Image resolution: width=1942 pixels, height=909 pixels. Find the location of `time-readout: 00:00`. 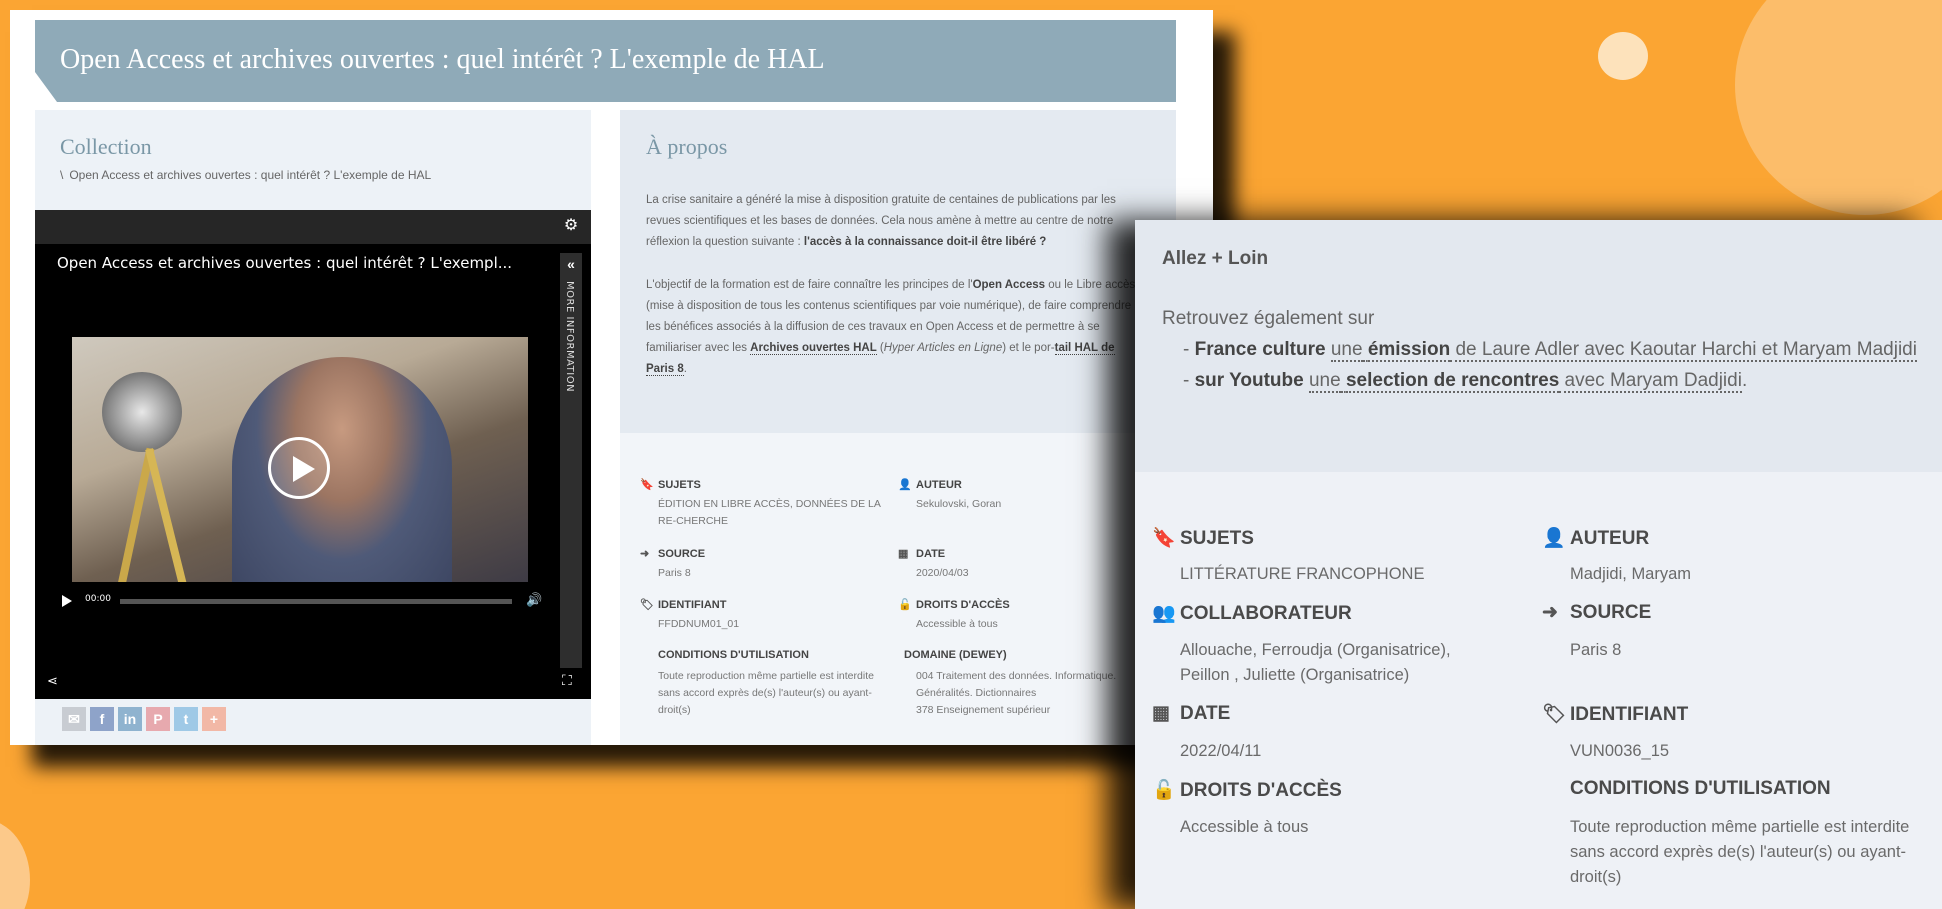

time-readout: 00:00 is located at coordinates (98, 599).